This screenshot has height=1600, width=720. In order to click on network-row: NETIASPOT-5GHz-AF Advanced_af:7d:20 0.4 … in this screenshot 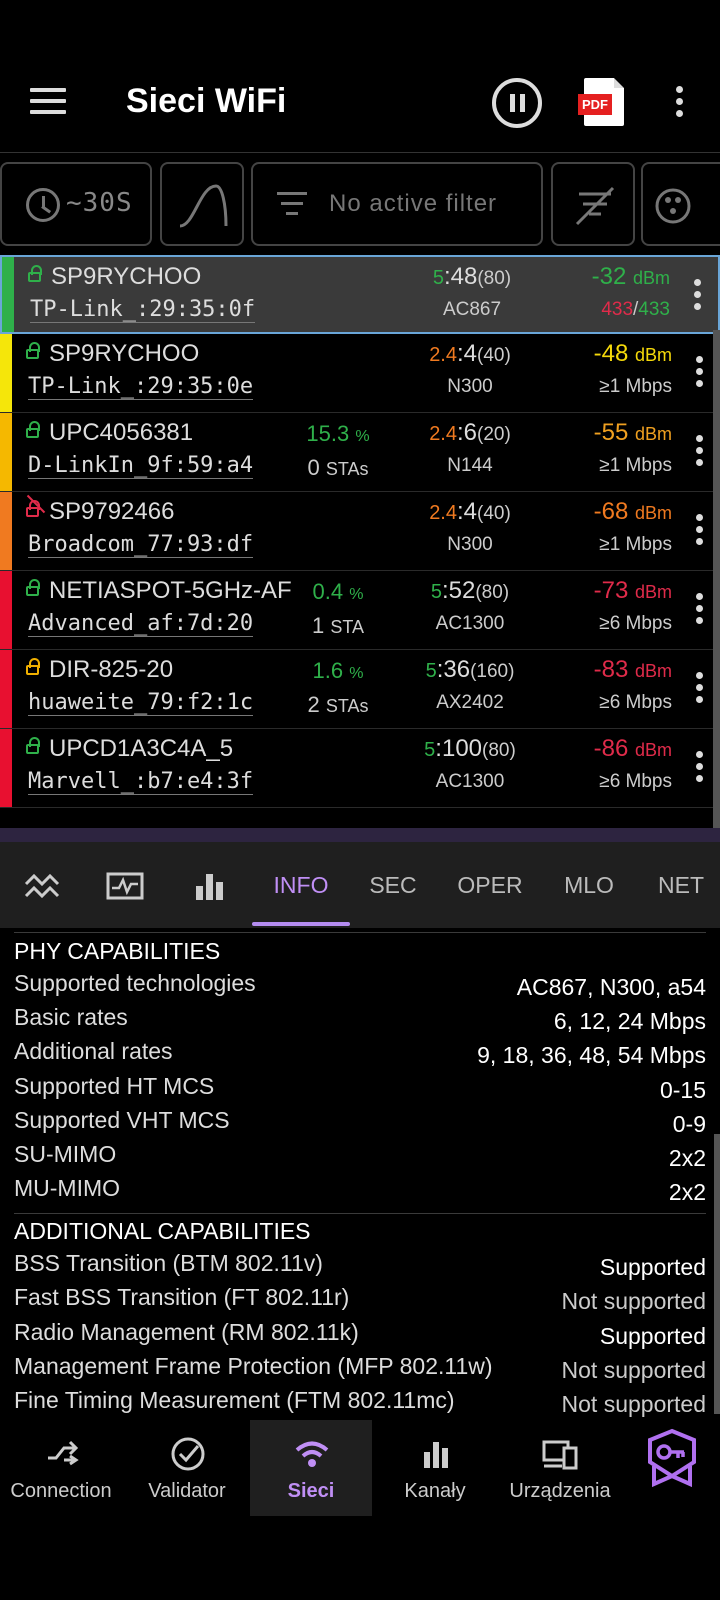, I will do `click(360, 610)`.